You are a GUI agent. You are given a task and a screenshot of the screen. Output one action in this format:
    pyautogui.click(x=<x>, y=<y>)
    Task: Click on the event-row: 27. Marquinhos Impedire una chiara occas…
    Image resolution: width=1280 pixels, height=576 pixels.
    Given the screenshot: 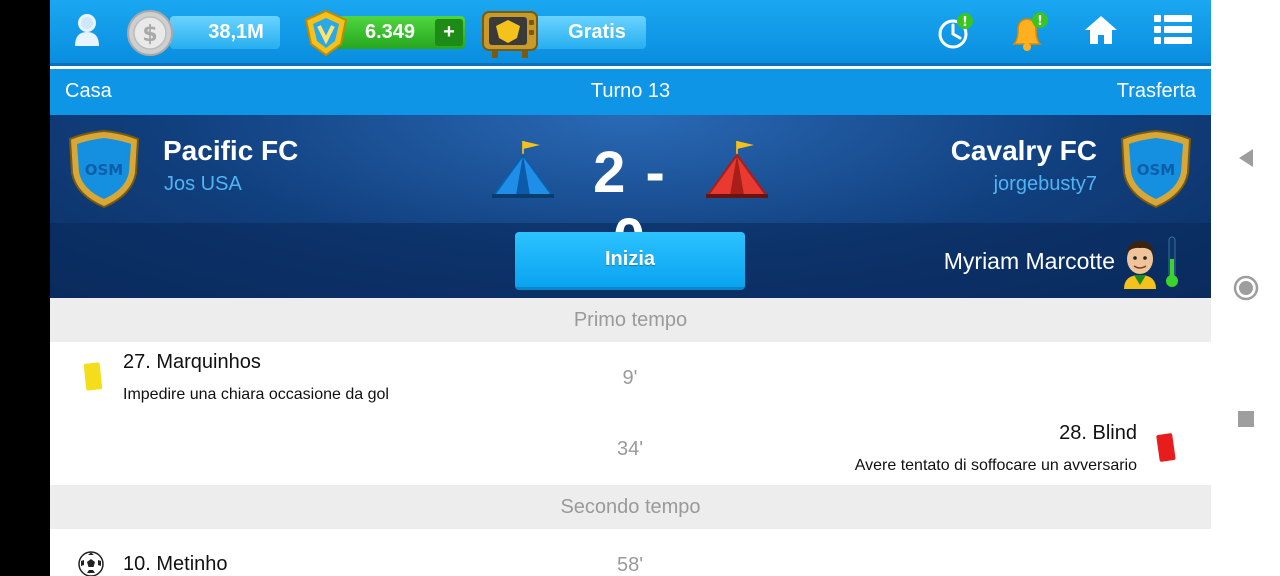 What is the action you would take?
    pyautogui.click(x=630, y=377)
    